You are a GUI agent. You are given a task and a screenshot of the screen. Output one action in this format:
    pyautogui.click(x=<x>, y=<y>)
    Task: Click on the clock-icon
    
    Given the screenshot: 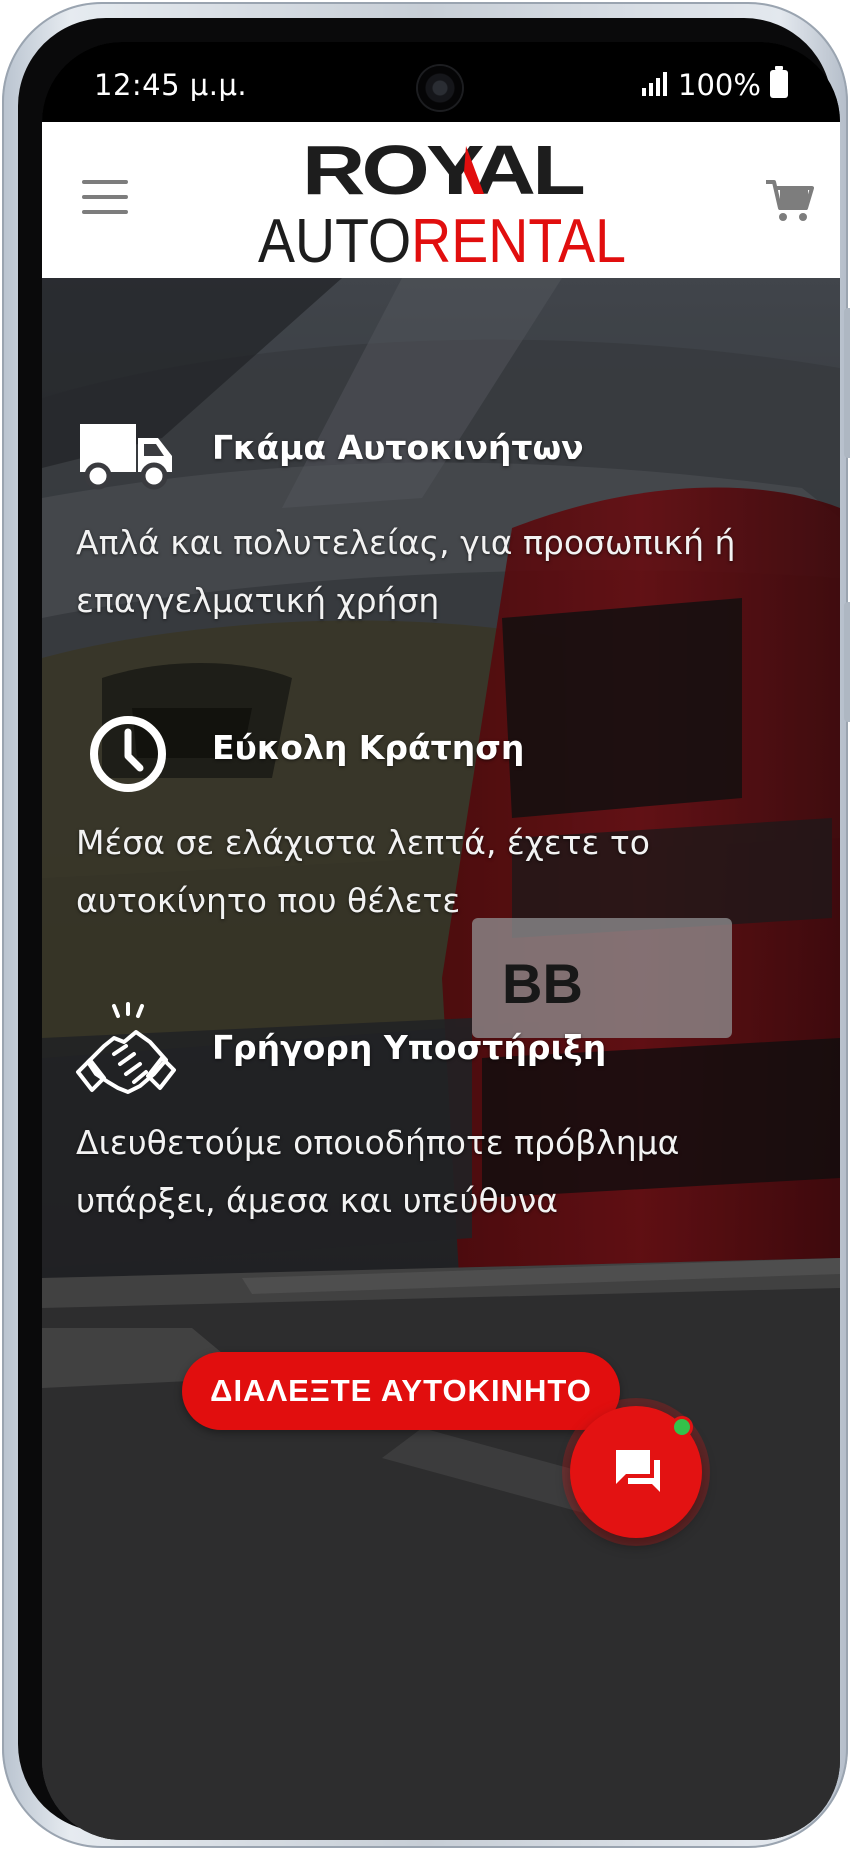 What is the action you would take?
    pyautogui.click(x=128, y=754)
    